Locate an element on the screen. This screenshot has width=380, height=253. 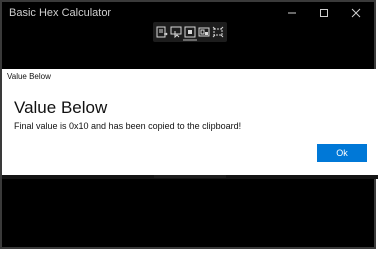
crop-button is located at coordinates (218, 32).